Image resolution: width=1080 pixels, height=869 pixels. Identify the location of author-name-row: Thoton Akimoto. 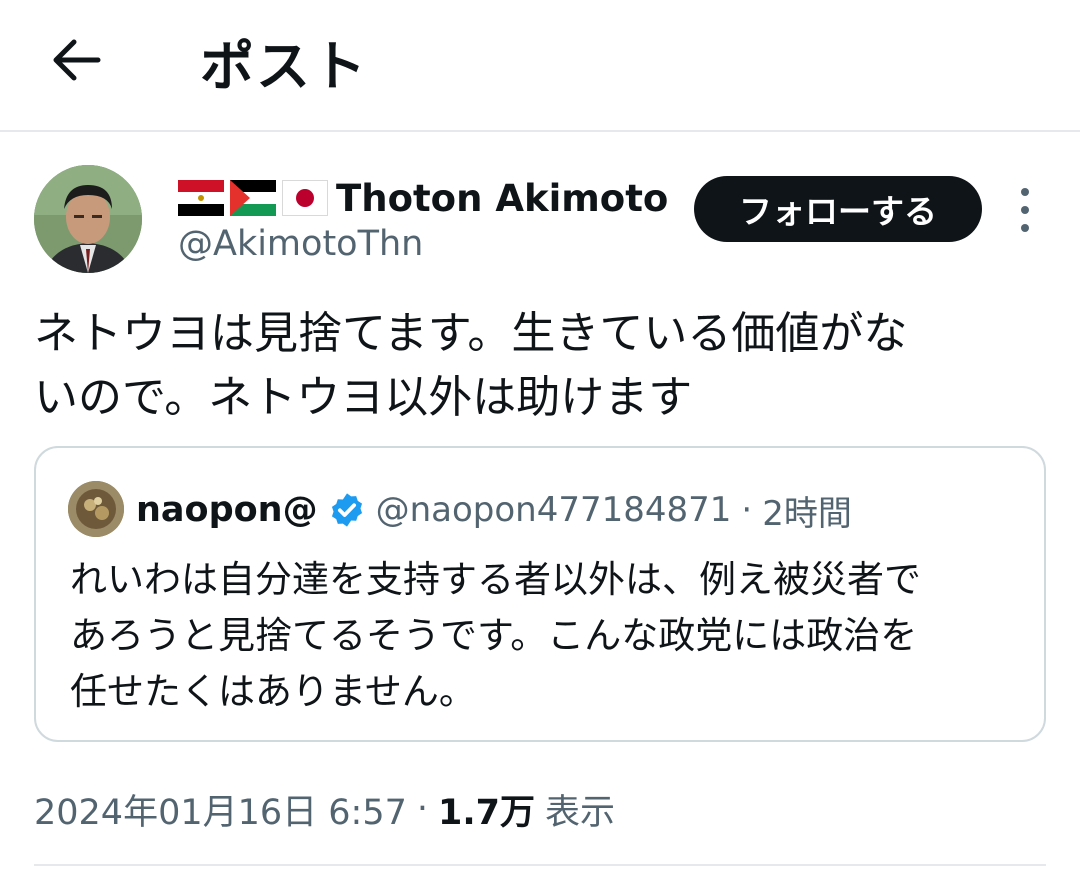
(423, 198).